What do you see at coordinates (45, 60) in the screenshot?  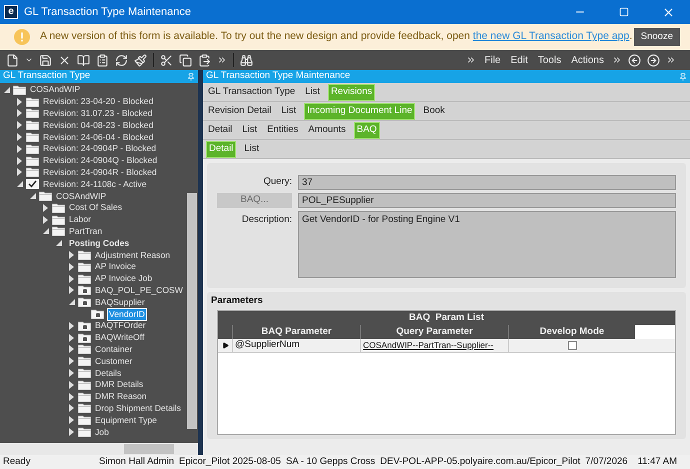 I see `save-icon` at bounding box center [45, 60].